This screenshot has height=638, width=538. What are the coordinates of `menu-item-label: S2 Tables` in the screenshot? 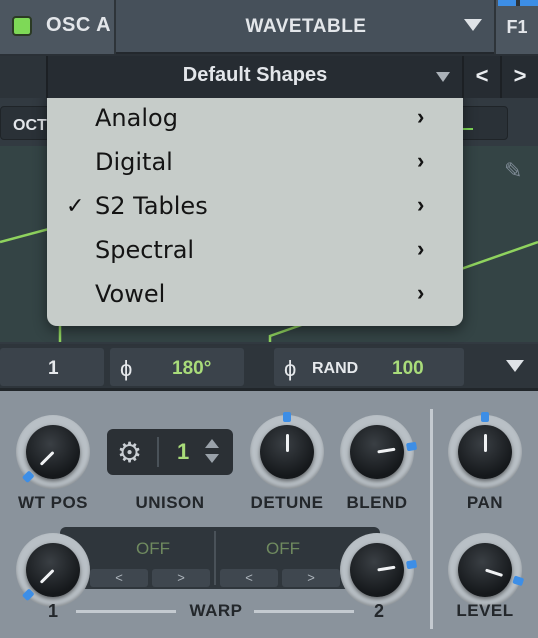 It's located at (151, 206).